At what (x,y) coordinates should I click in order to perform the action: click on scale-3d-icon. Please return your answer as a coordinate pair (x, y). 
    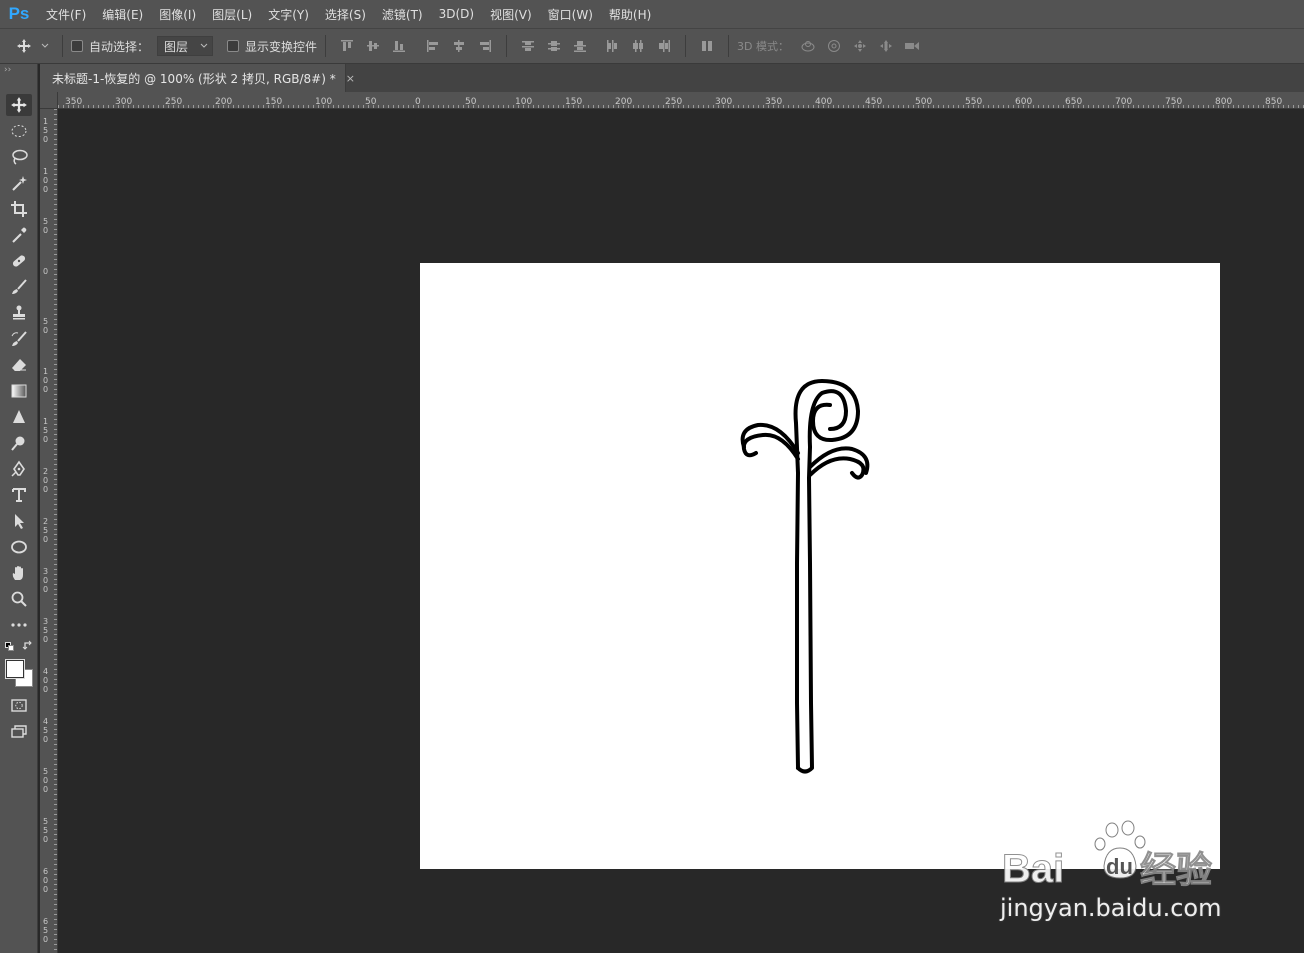
    Looking at the image, I should click on (912, 46).